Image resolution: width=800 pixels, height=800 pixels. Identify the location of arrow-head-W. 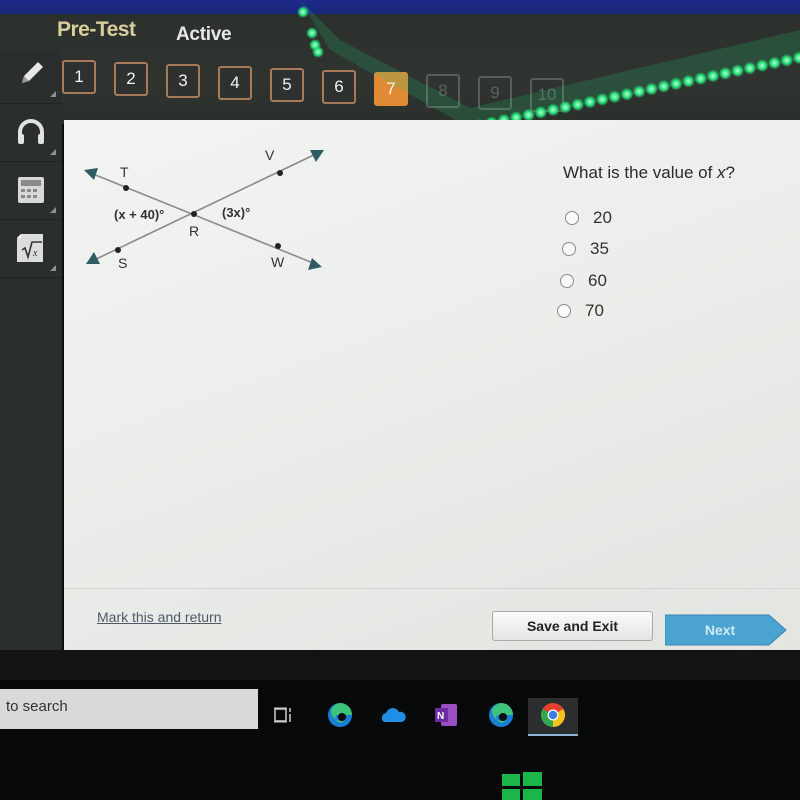
(315, 264).